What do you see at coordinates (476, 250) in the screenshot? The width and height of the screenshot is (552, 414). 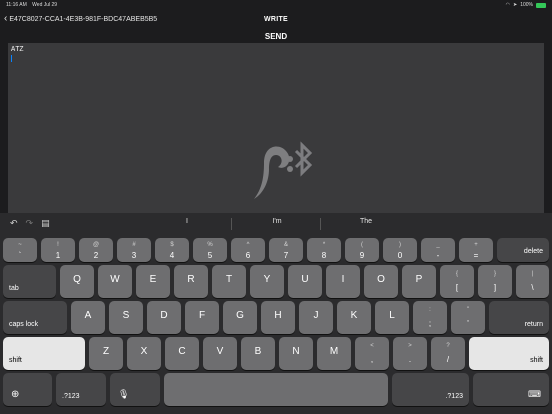 I see `key-equals: + =` at bounding box center [476, 250].